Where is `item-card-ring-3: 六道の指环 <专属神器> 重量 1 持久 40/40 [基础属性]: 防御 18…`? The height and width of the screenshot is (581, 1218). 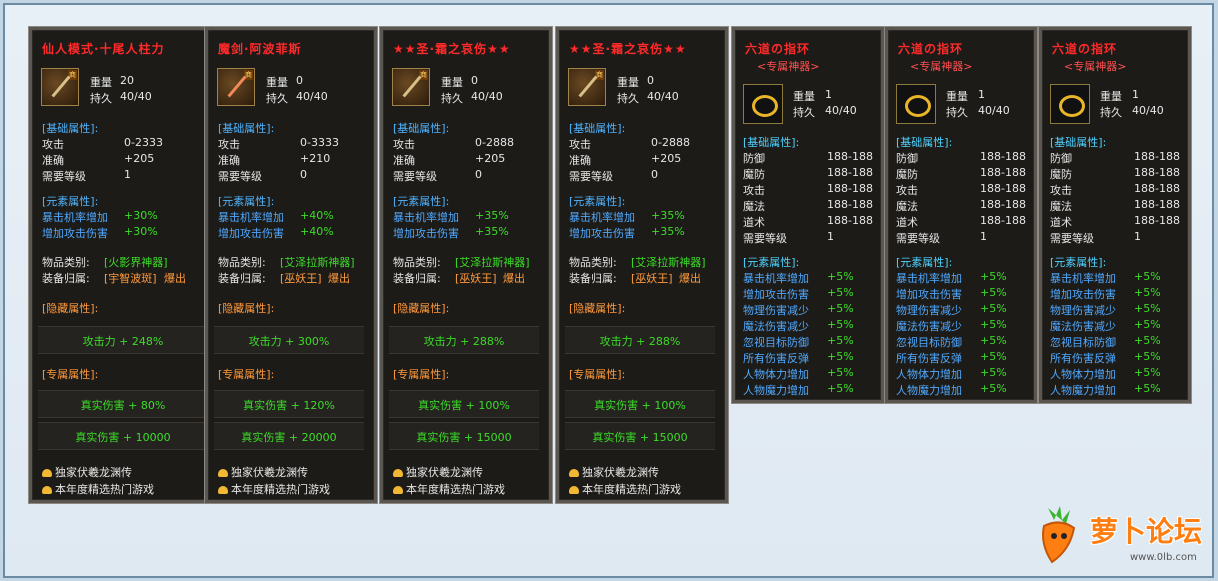
item-card-ring-3: 六道の指环 <专属神器> 重量 1 持久 40/40 [基础属性]: 防御 18… is located at coordinates (1115, 215).